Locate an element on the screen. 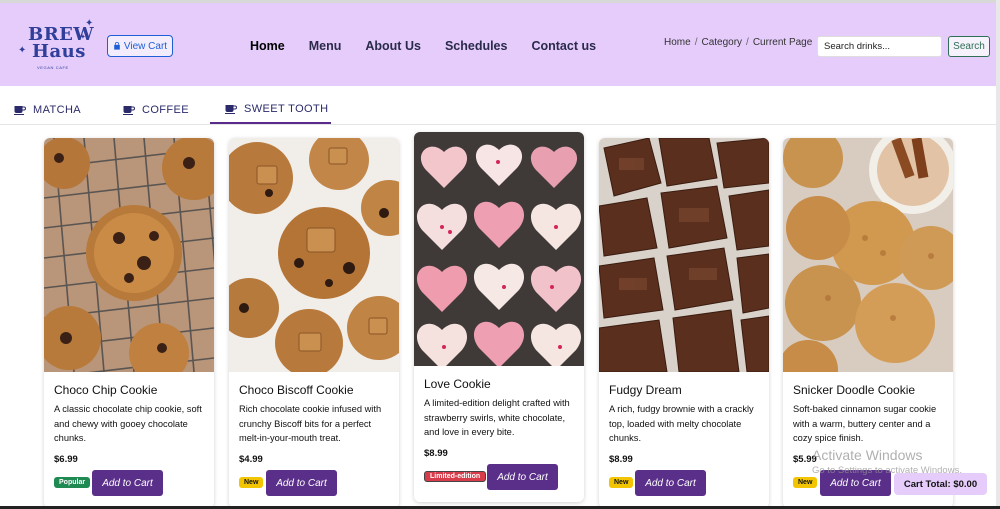 The width and height of the screenshot is (1000, 509). product-name: Snicker Doodle Cookie is located at coordinates (854, 390).